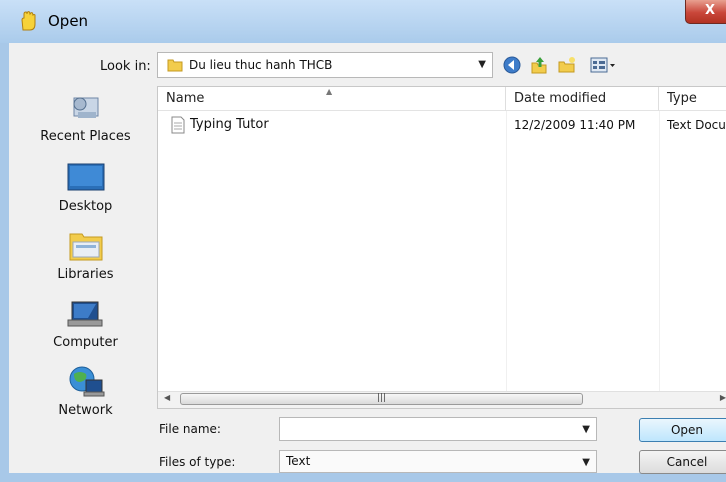 Image resolution: width=726 pixels, height=482 pixels. I want to click on file-type: Text Docu, so click(696, 125).